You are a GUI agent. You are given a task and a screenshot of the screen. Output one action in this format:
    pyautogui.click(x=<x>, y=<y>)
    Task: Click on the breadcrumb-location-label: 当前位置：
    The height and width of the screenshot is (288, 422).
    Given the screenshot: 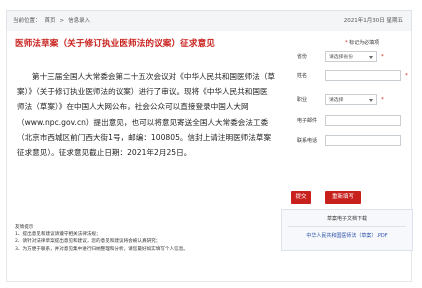 What is the action you would take?
    pyautogui.click(x=27, y=21)
    